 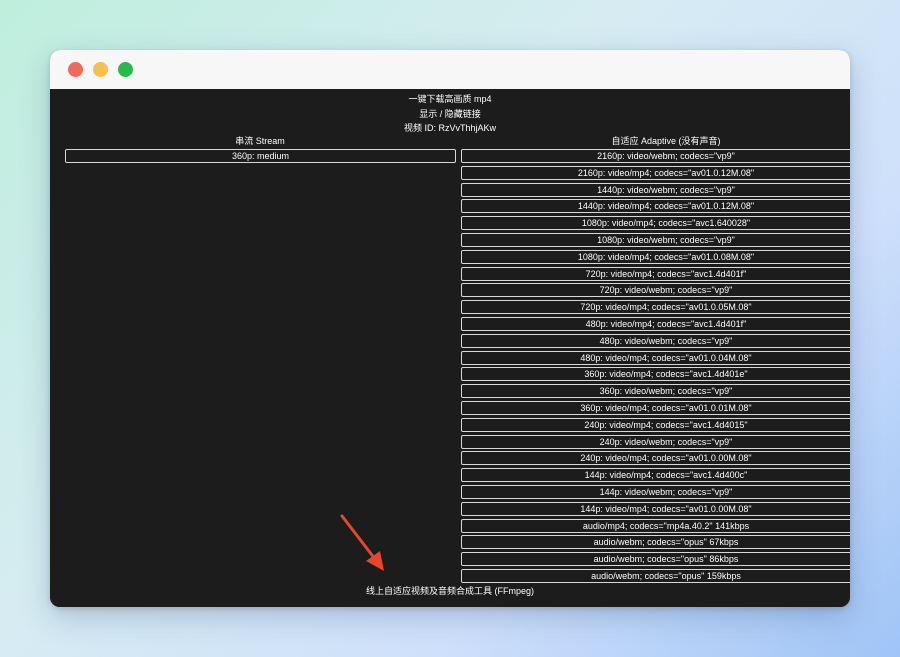 I want to click on stream-column-header: 串流 Stream, so click(x=260, y=141).